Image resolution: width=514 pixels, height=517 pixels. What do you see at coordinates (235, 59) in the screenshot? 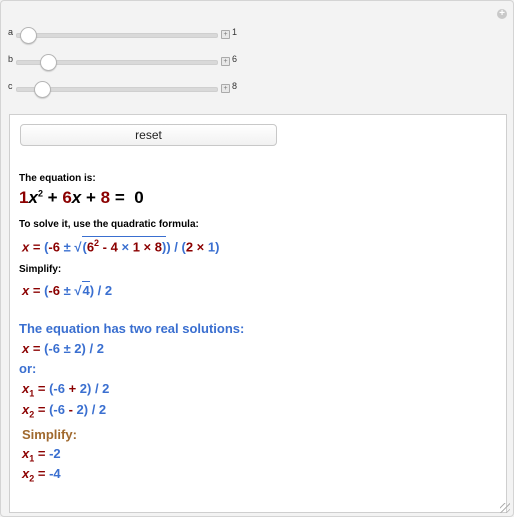
I see `slider-b-value: 6` at bounding box center [235, 59].